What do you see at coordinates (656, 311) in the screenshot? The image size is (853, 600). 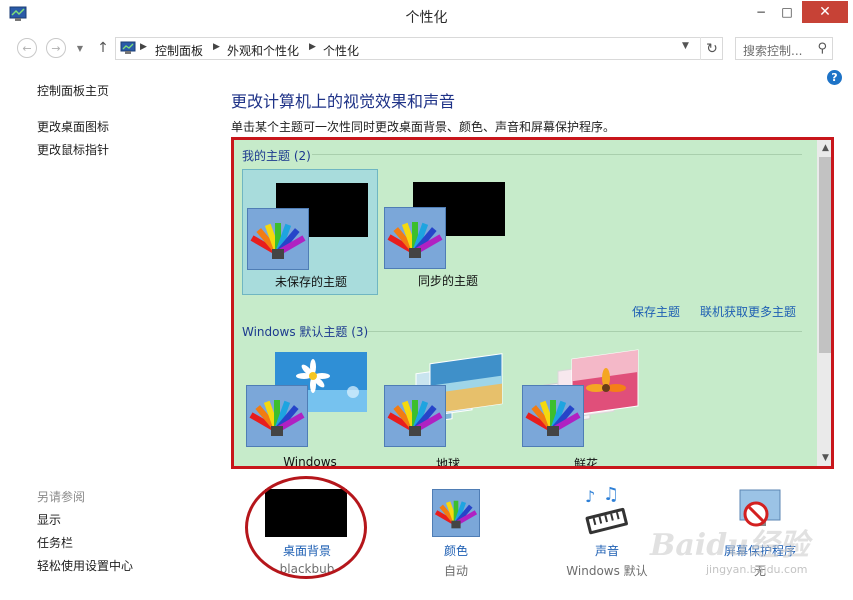 I see `save-theme-link: 保存主题` at bounding box center [656, 311].